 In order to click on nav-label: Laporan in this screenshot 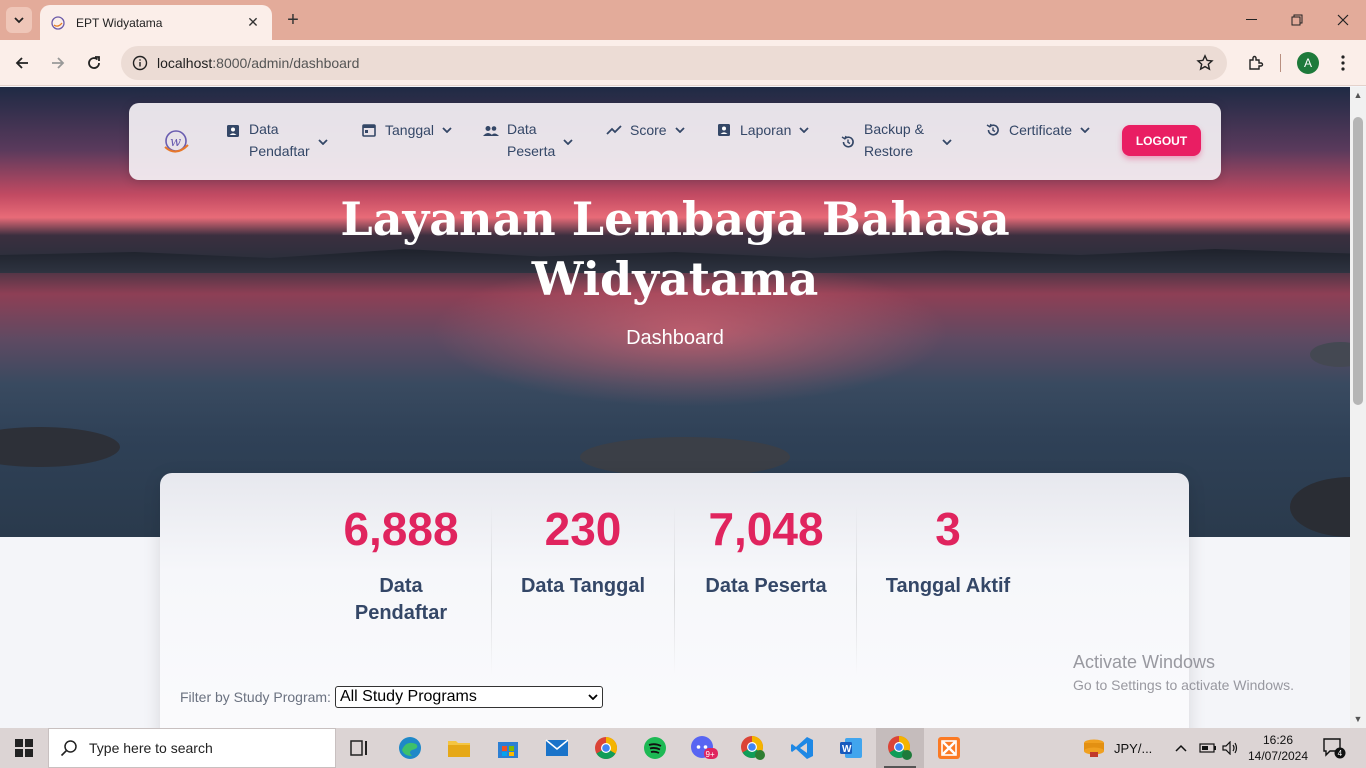, I will do `click(766, 130)`.